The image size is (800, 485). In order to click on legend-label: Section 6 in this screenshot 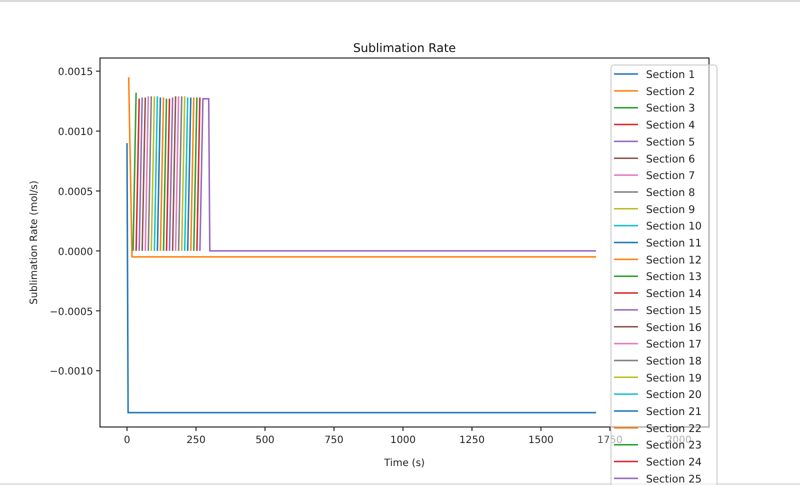, I will do `click(671, 159)`.